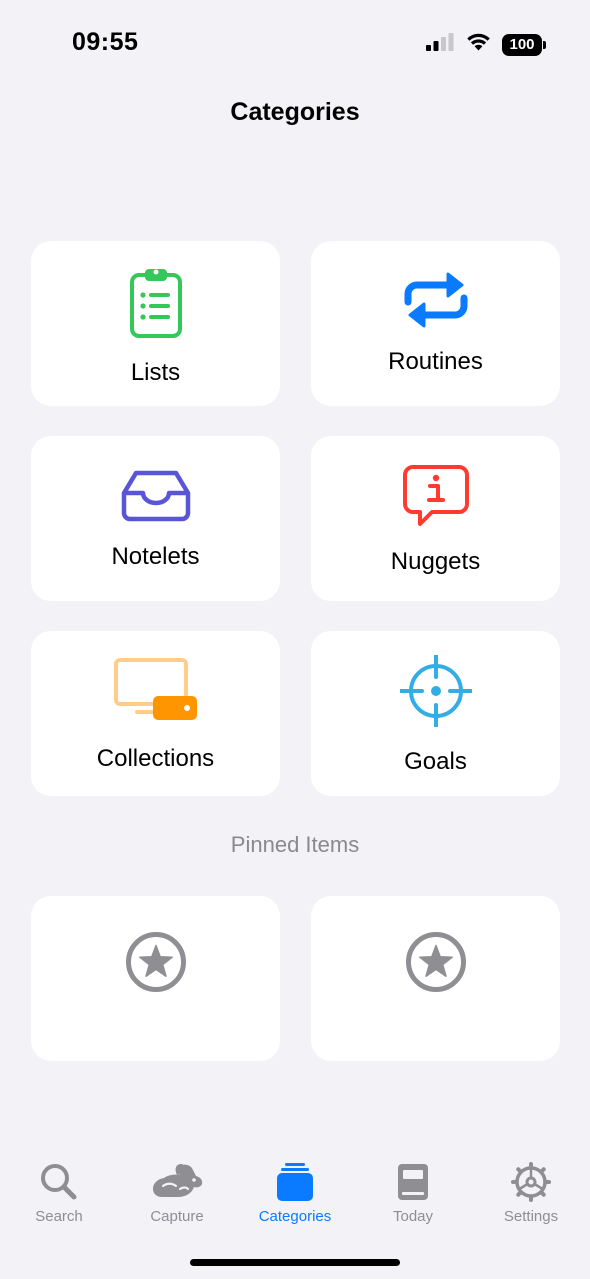  Describe the element at coordinates (155, 303) in the screenshot. I see `clipboard-list-icon` at that location.